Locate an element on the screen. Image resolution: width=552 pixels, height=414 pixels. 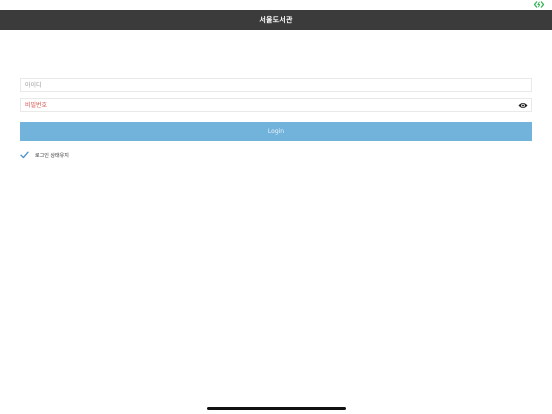
keep-login-option: 로그인 상태유지 is located at coordinates (44, 155).